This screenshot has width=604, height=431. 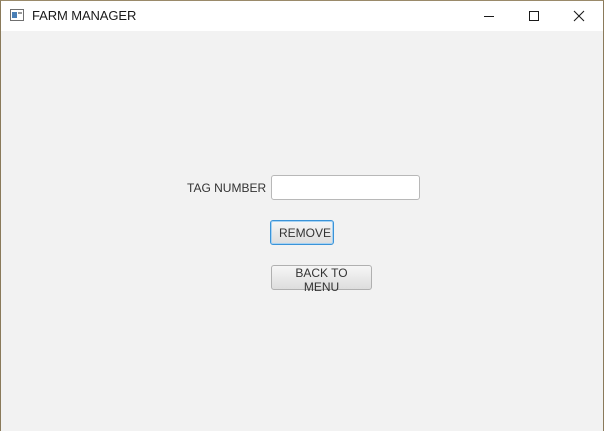 What do you see at coordinates (302, 16) in the screenshot?
I see `title-bar: FARM MANAGER` at bounding box center [302, 16].